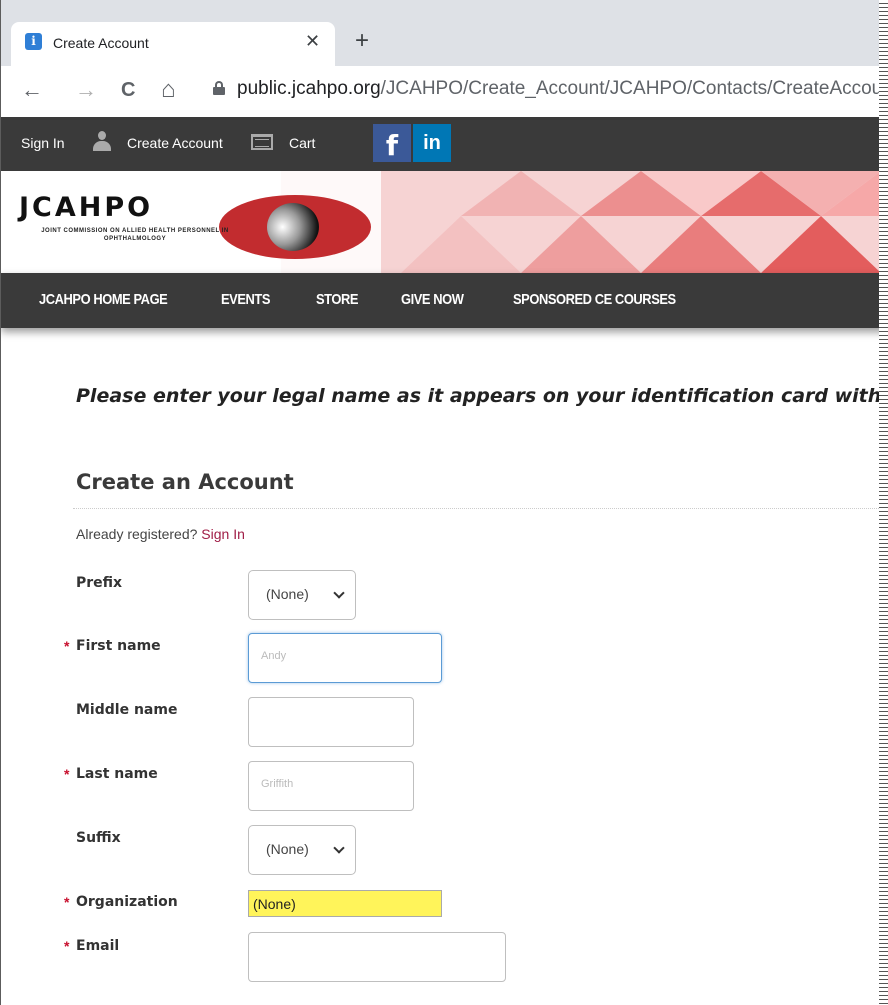 The width and height of the screenshot is (888, 1005). I want to click on suffix-select: (None), so click(302, 850).